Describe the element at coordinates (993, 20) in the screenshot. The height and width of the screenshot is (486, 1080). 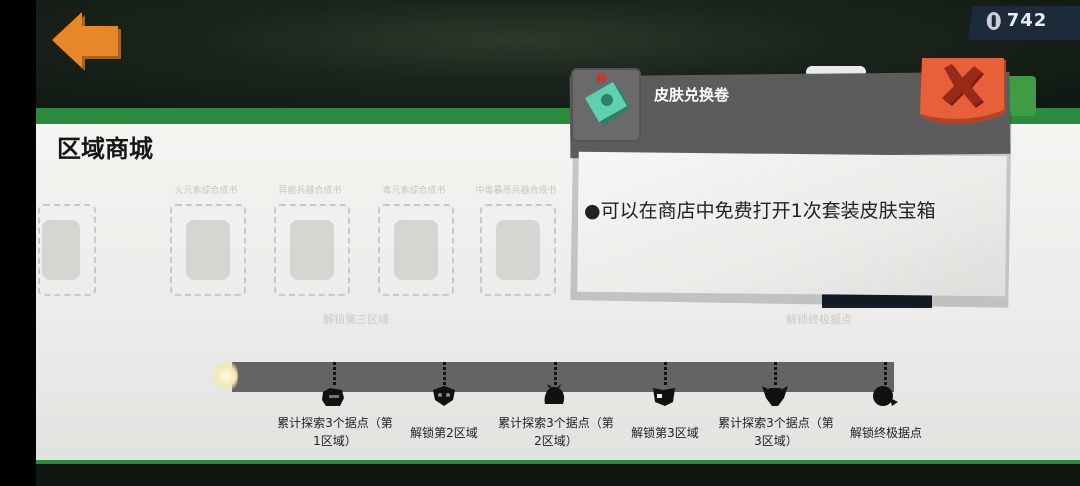
I see `coin-icon` at that location.